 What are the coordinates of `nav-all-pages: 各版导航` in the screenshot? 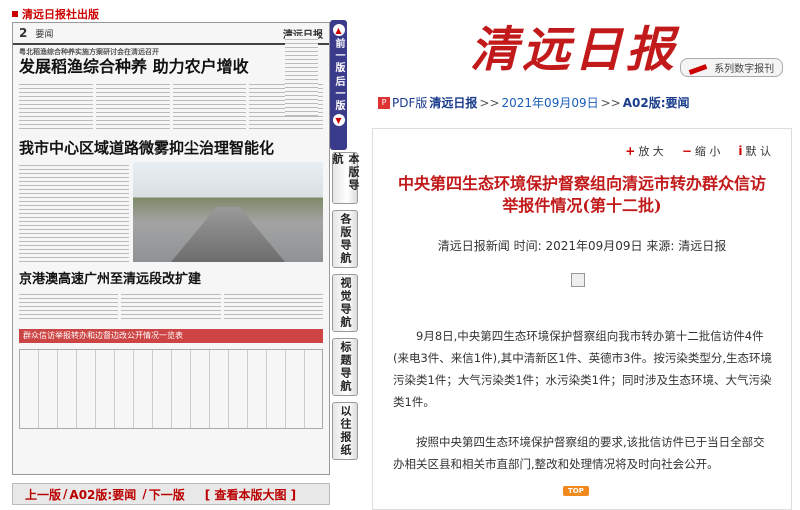 It's located at (345, 239).